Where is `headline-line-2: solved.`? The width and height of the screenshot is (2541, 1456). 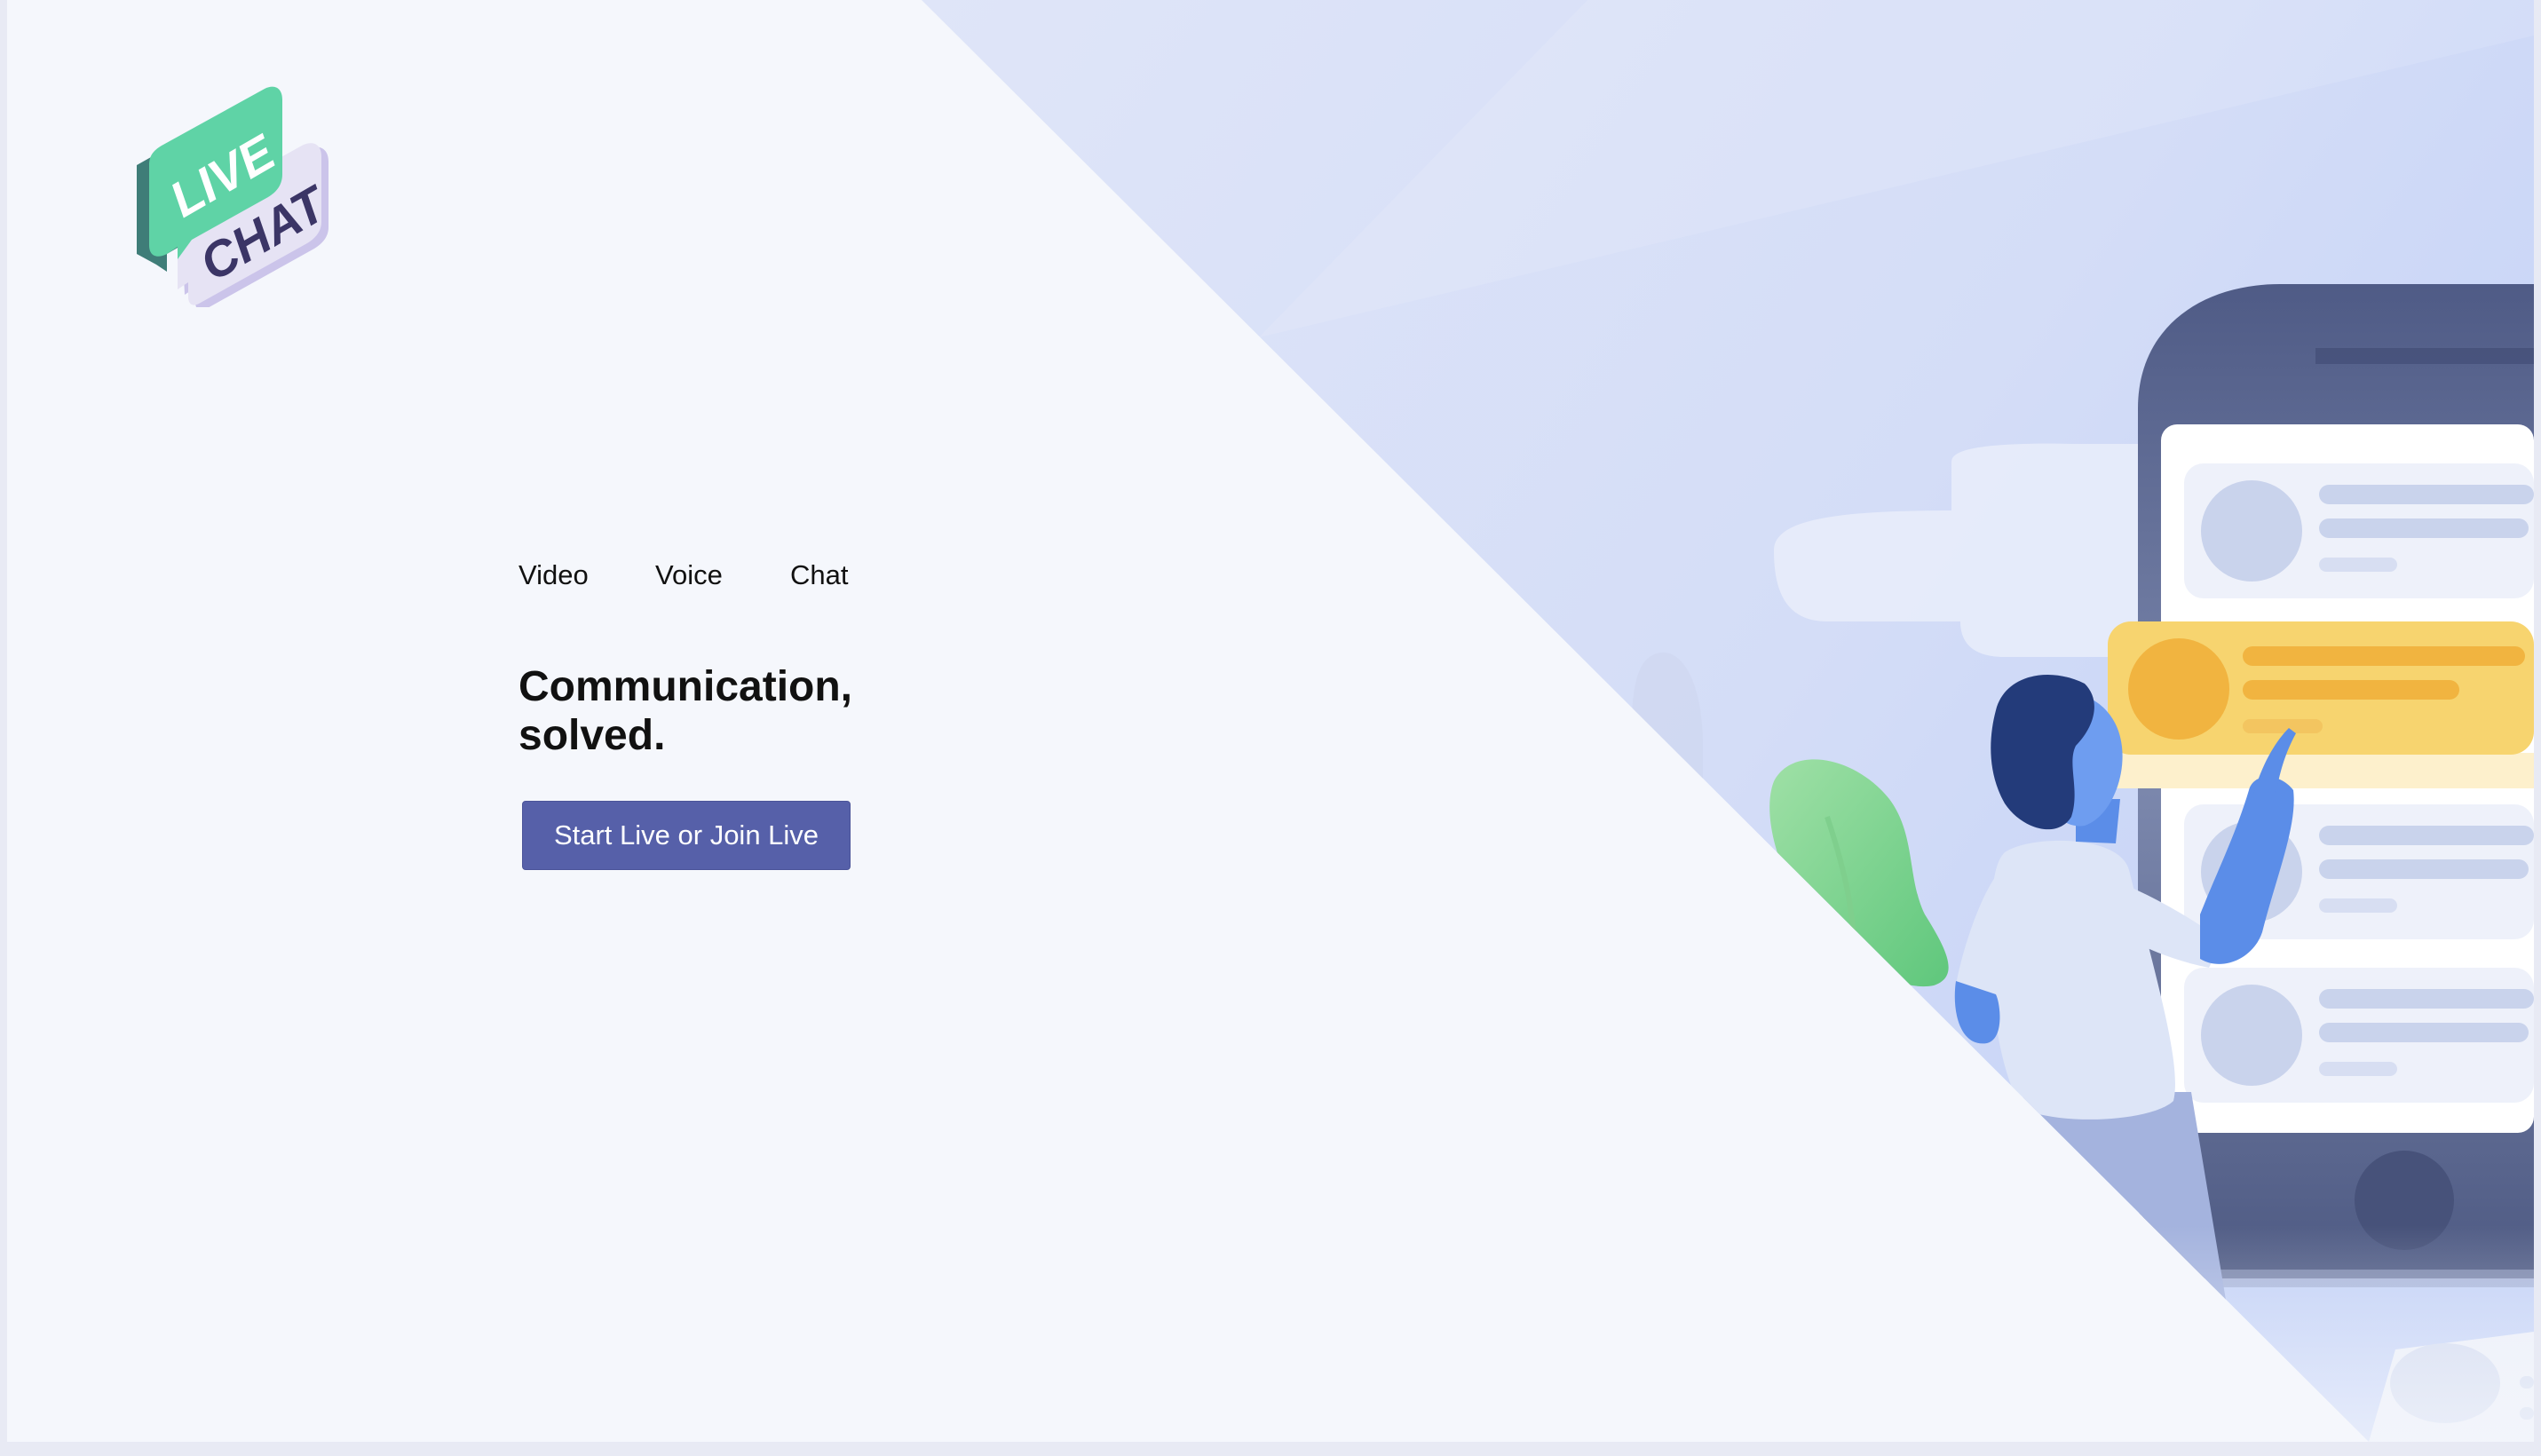 headline-line-2: solved. is located at coordinates (592, 735).